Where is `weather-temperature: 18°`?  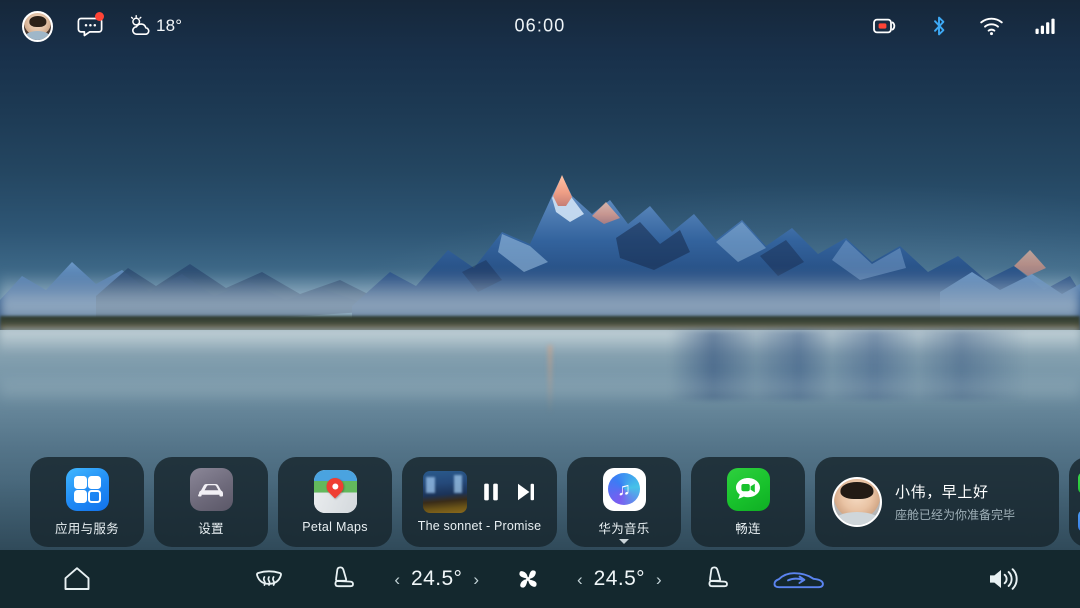 weather-temperature: 18° is located at coordinates (169, 25).